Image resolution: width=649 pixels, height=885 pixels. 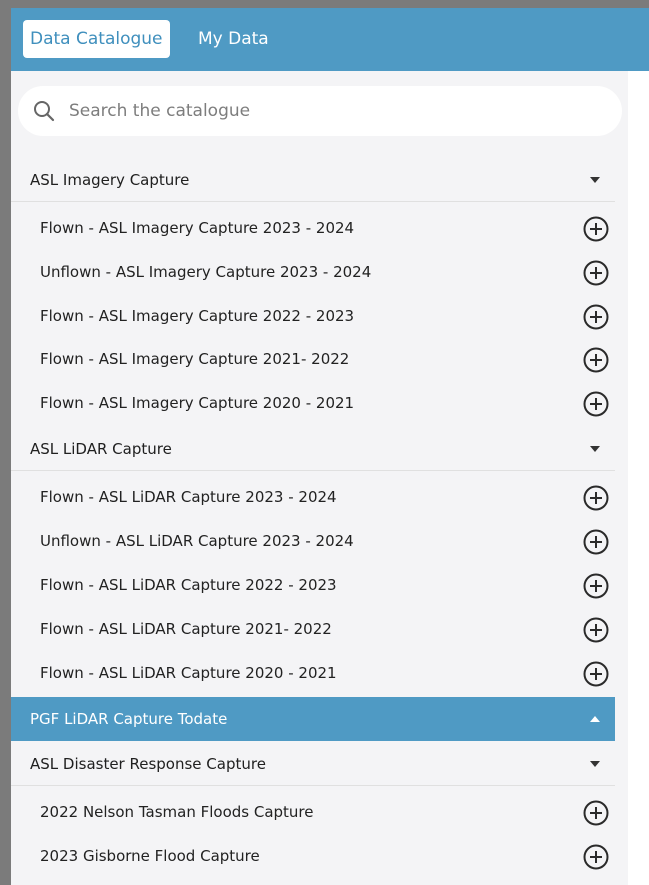 What do you see at coordinates (110, 180) in the screenshot?
I see `group-title: ASL Imagery Capture` at bounding box center [110, 180].